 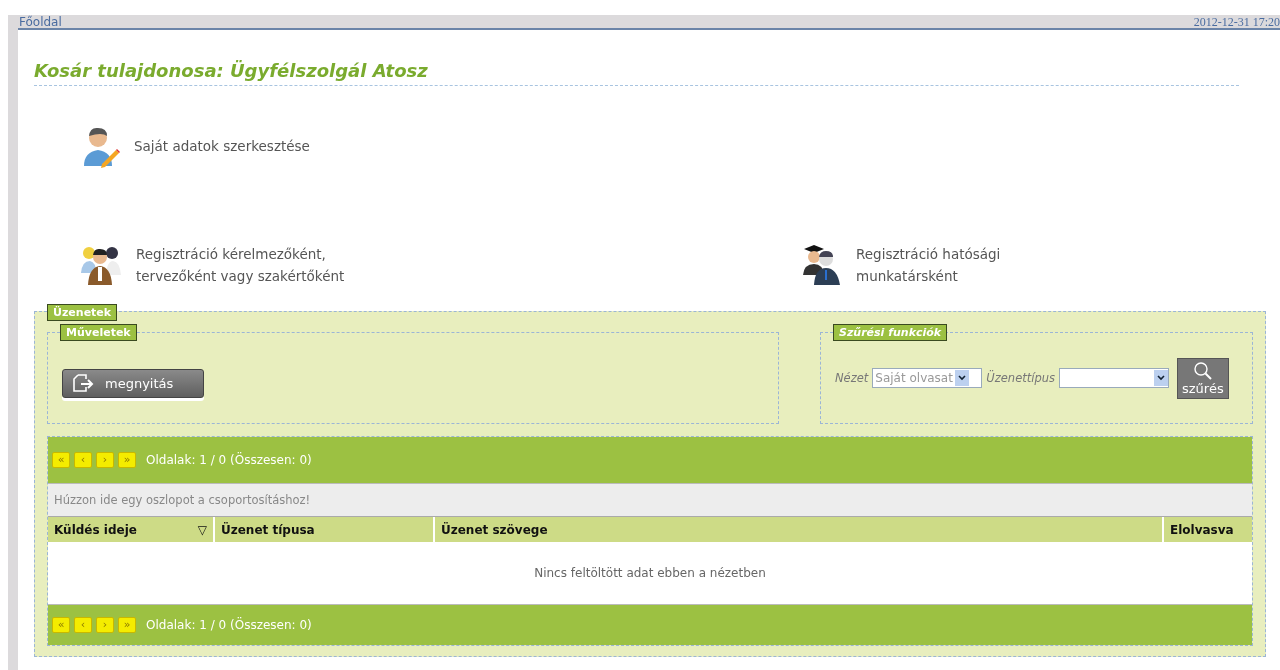 I want to click on filter-button: szűrés, so click(x=1203, y=378).